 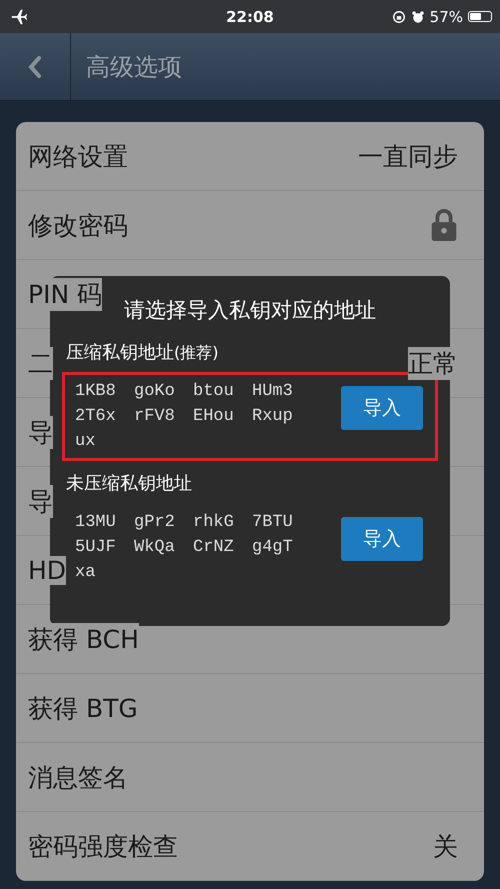 What do you see at coordinates (65, 294) in the screenshot?
I see `setting-label: PIN 码` at bounding box center [65, 294].